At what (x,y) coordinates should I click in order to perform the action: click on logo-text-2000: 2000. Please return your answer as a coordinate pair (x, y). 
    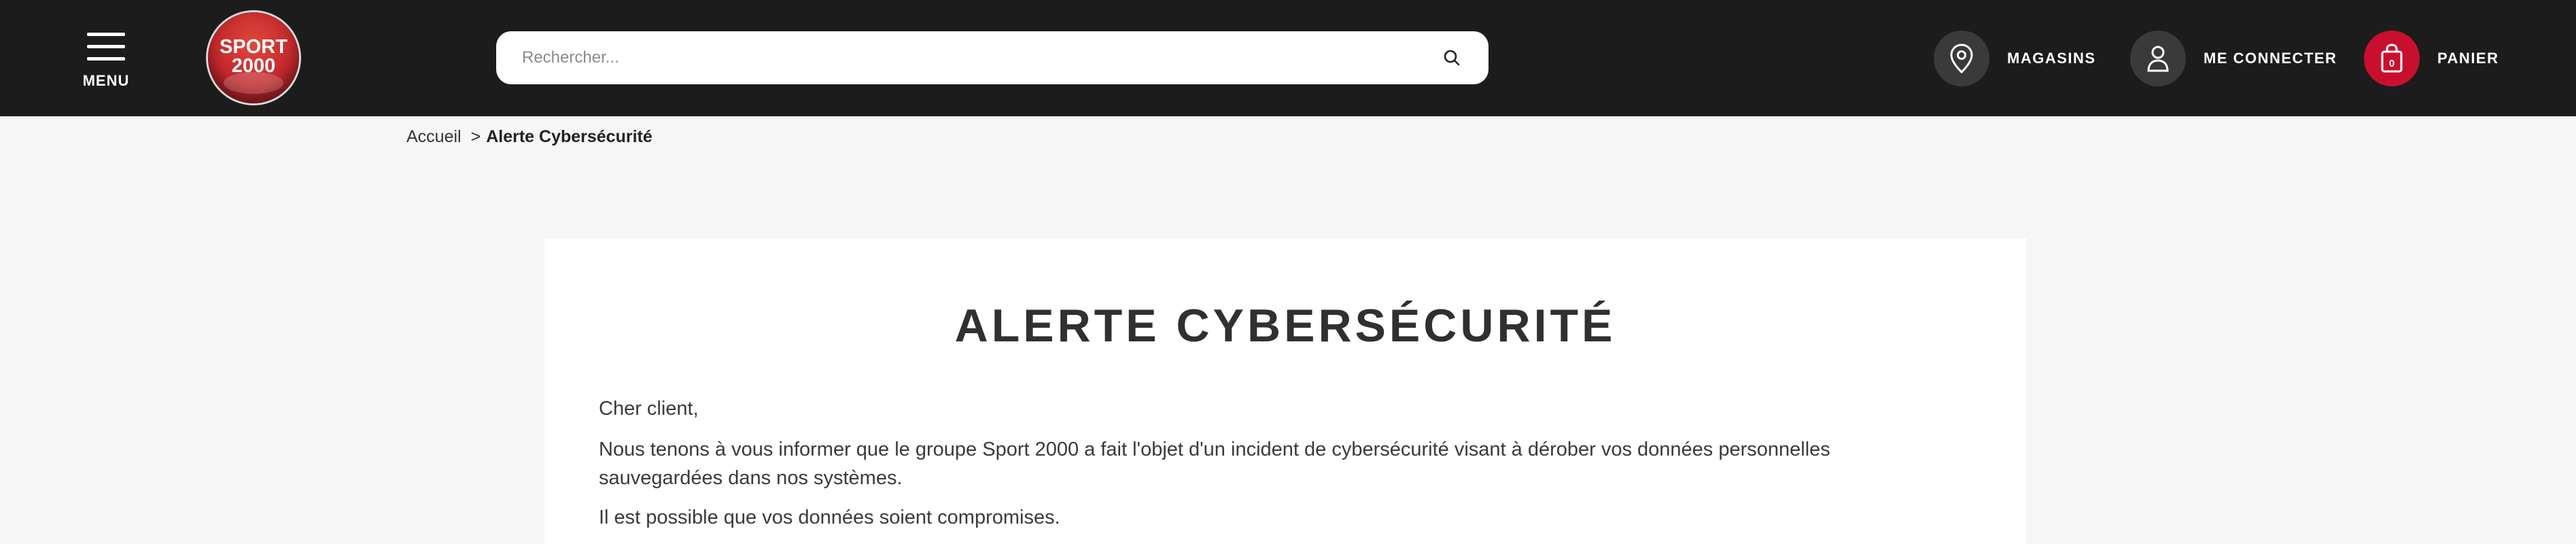
    Looking at the image, I should click on (254, 66).